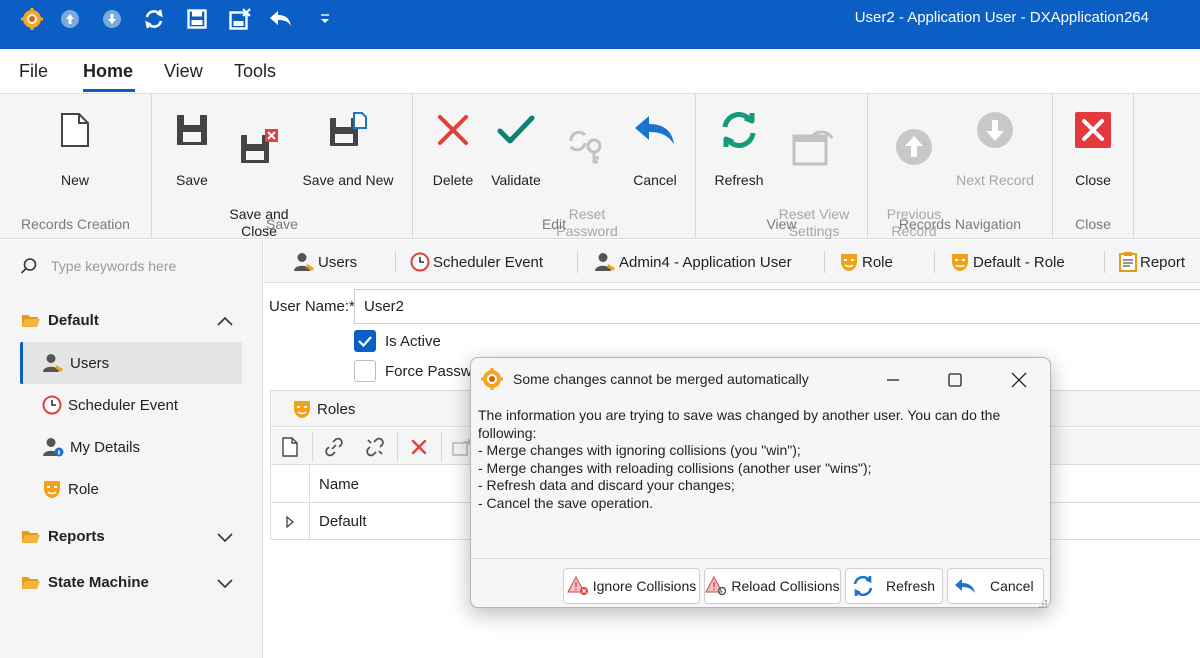 The width and height of the screenshot is (1200, 658). Describe the element at coordinates (131, 489) in the screenshot. I see `sidebar-item-role: Role` at that location.